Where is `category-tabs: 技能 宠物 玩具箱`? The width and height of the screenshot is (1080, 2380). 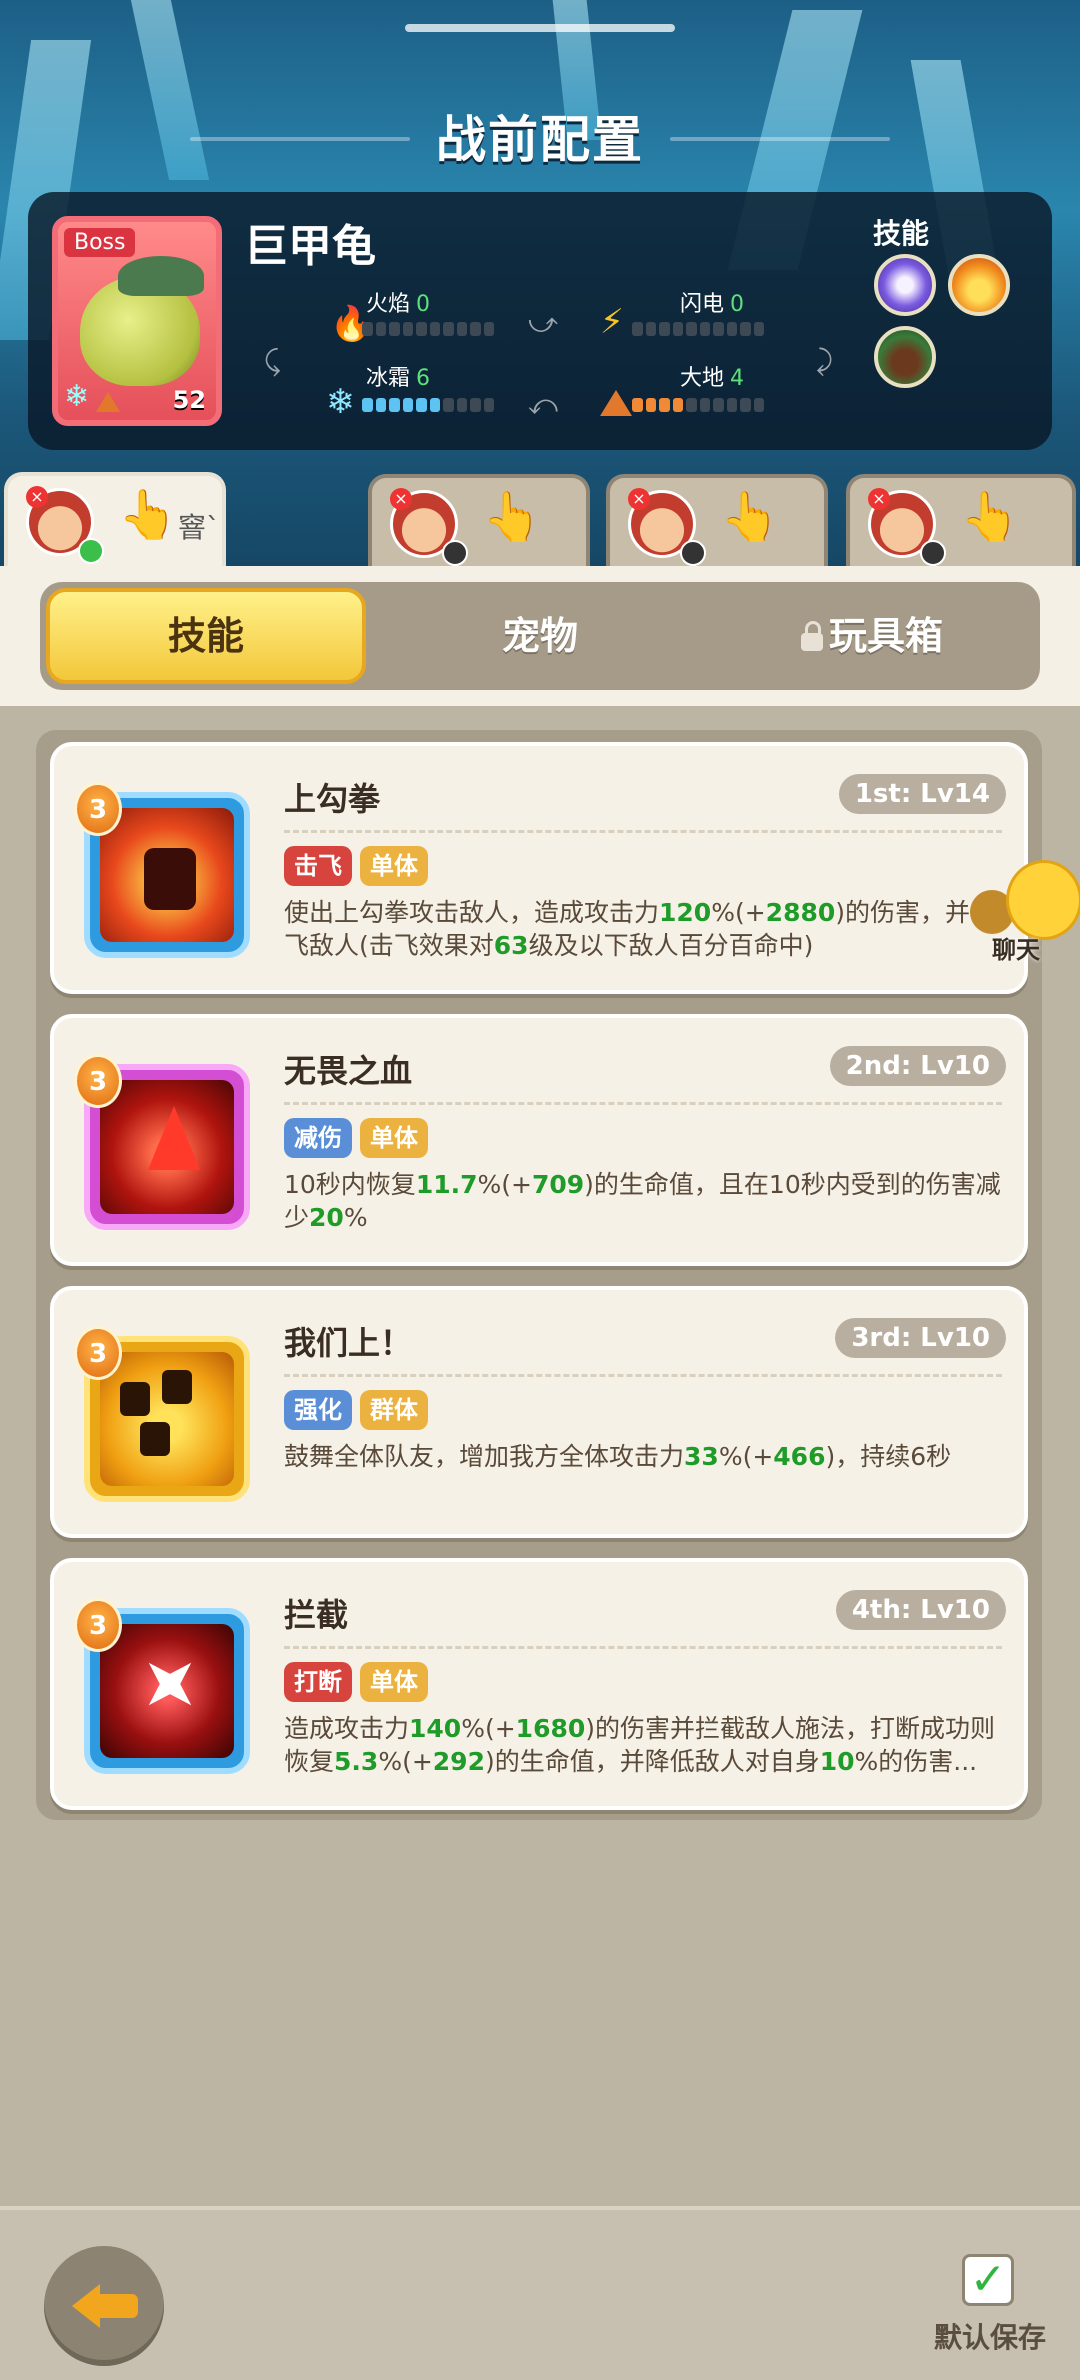 category-tabs: 技能 宠物 玩具箱 is located at coordinates (540, 636).